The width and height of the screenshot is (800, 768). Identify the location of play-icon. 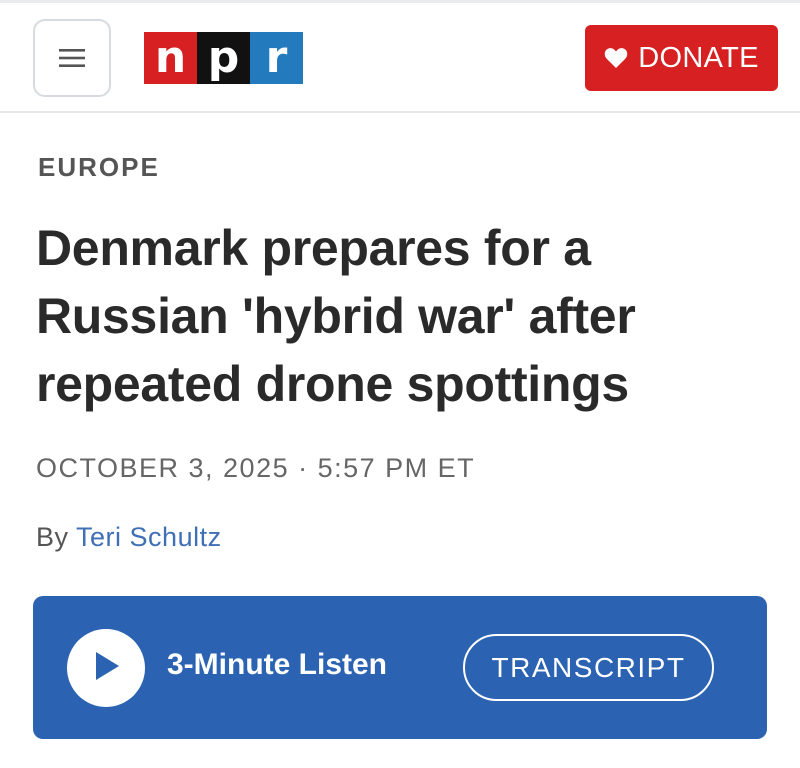
(106, 668).